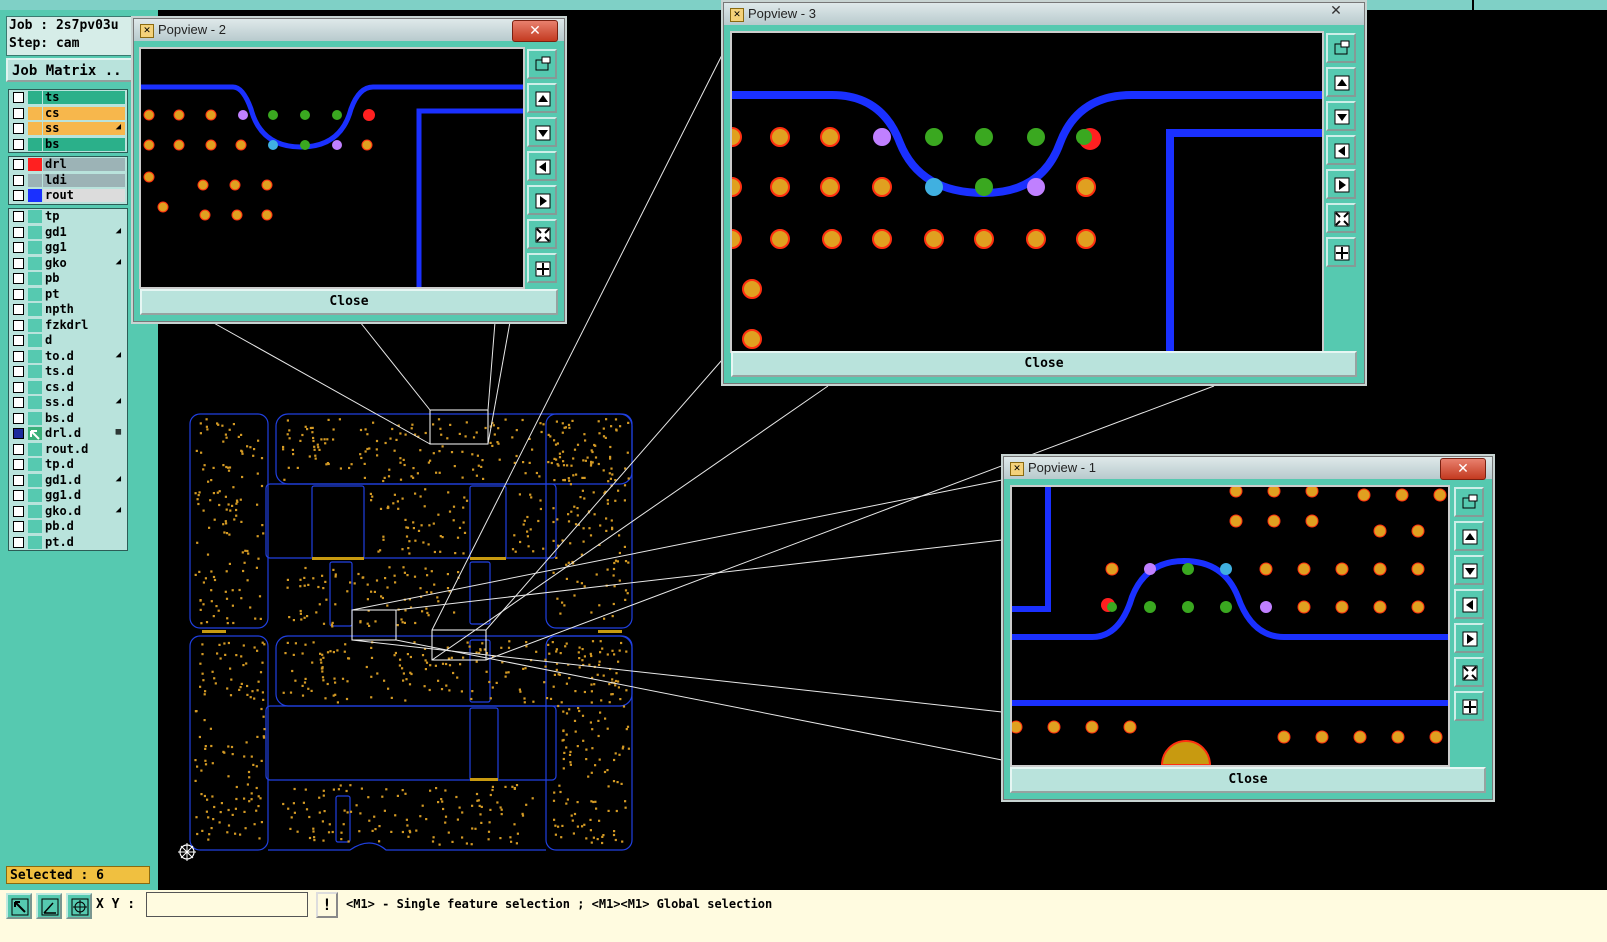 The height and width of the screenshot is (942, 1607). Describe the element at coordinates (535, 31) in the screenshot. I see `popview-2-close-x-button: ✕` at that location.